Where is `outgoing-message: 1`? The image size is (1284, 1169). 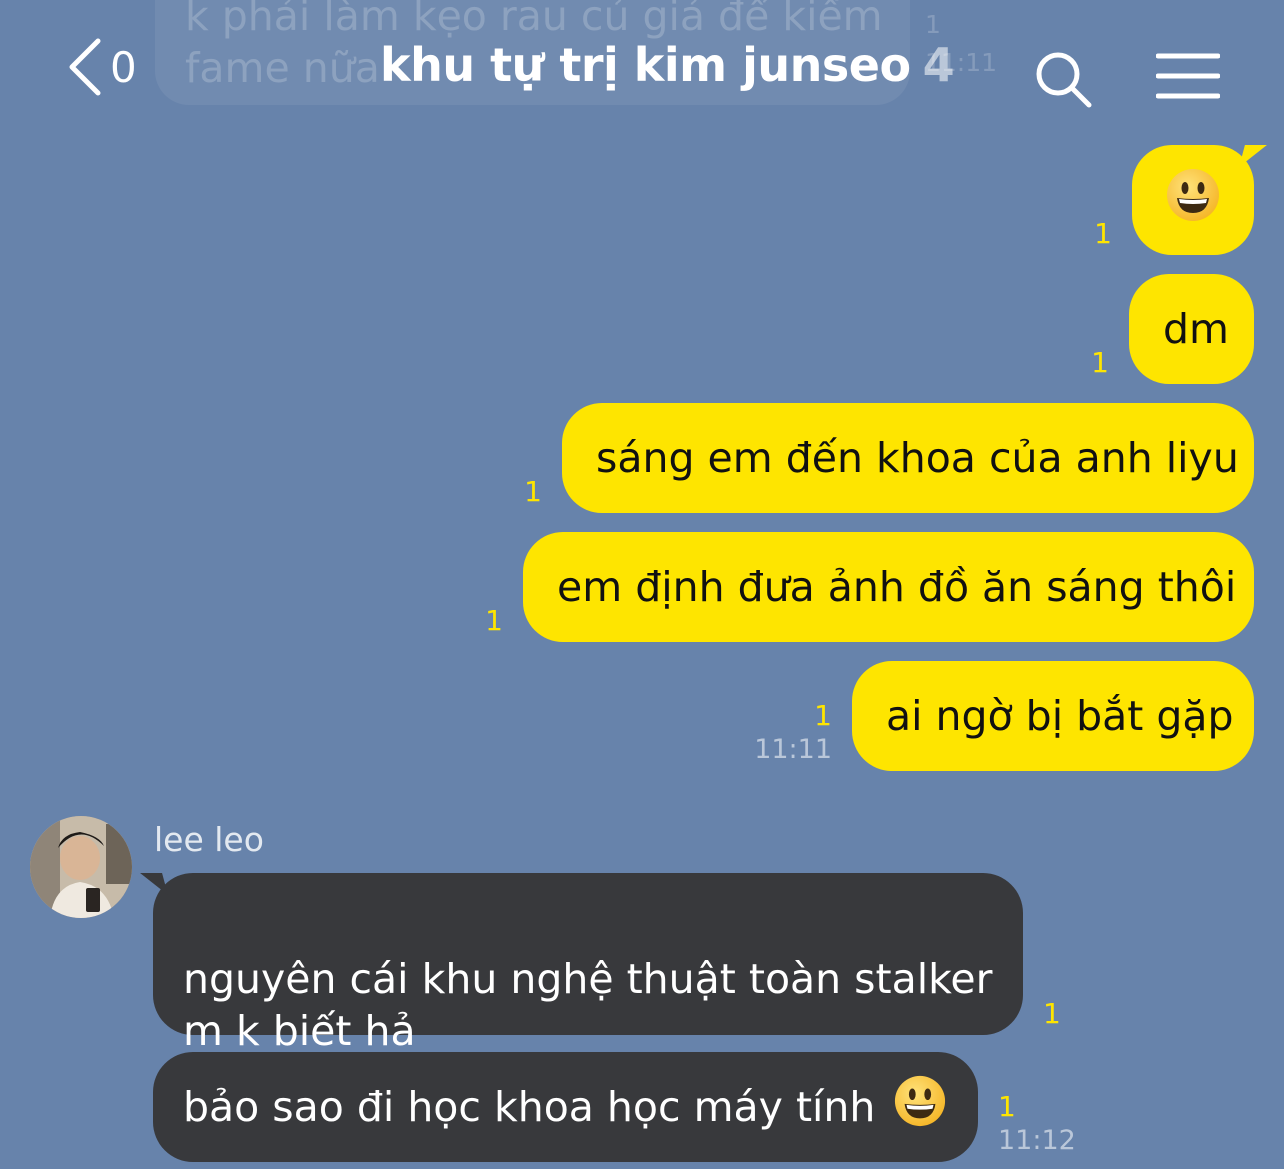 outgoing-message: 1 is located at coordinates (1174, 200).